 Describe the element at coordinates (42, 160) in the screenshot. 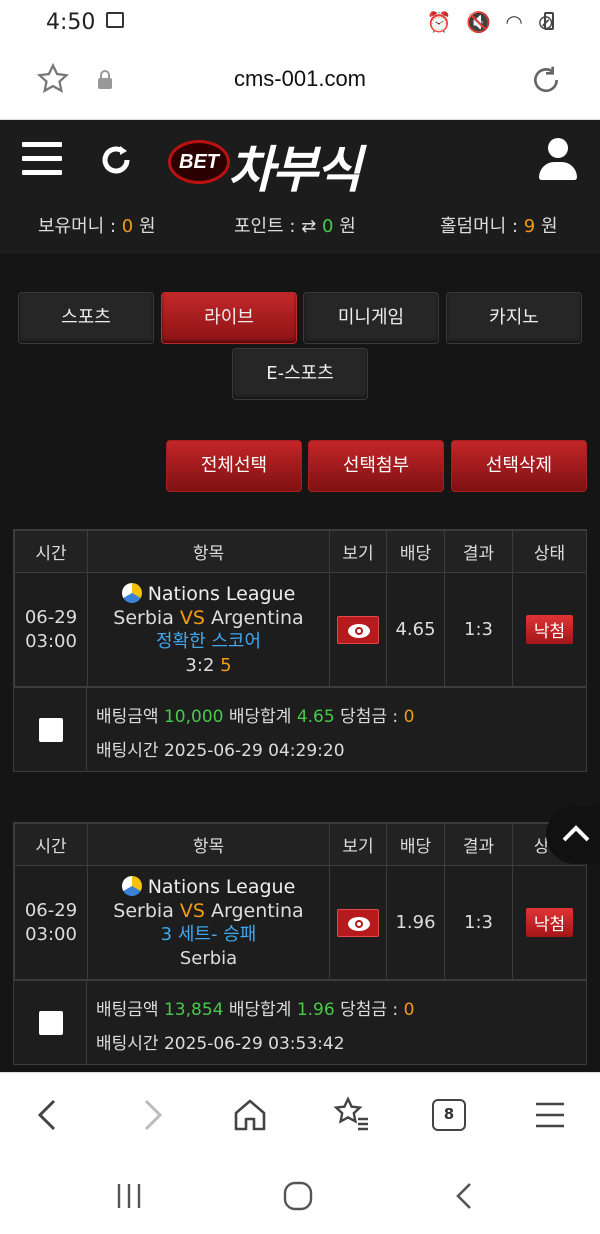

I see `hamburger-menu-icon` at that location.